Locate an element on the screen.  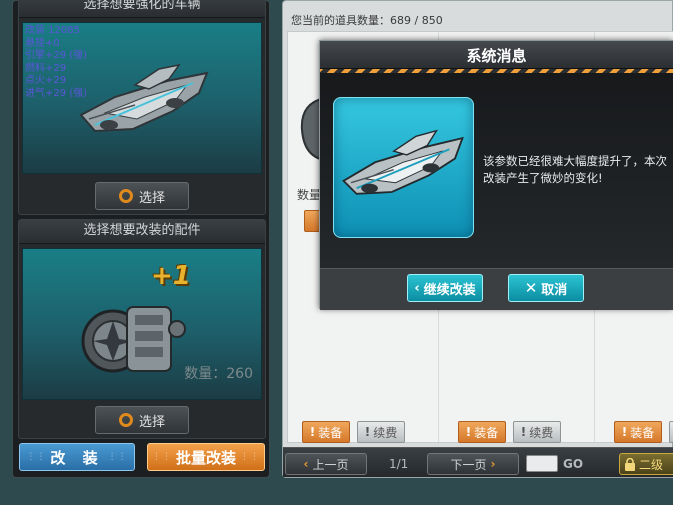
go-button: GO is located at coordinates (573, 464).